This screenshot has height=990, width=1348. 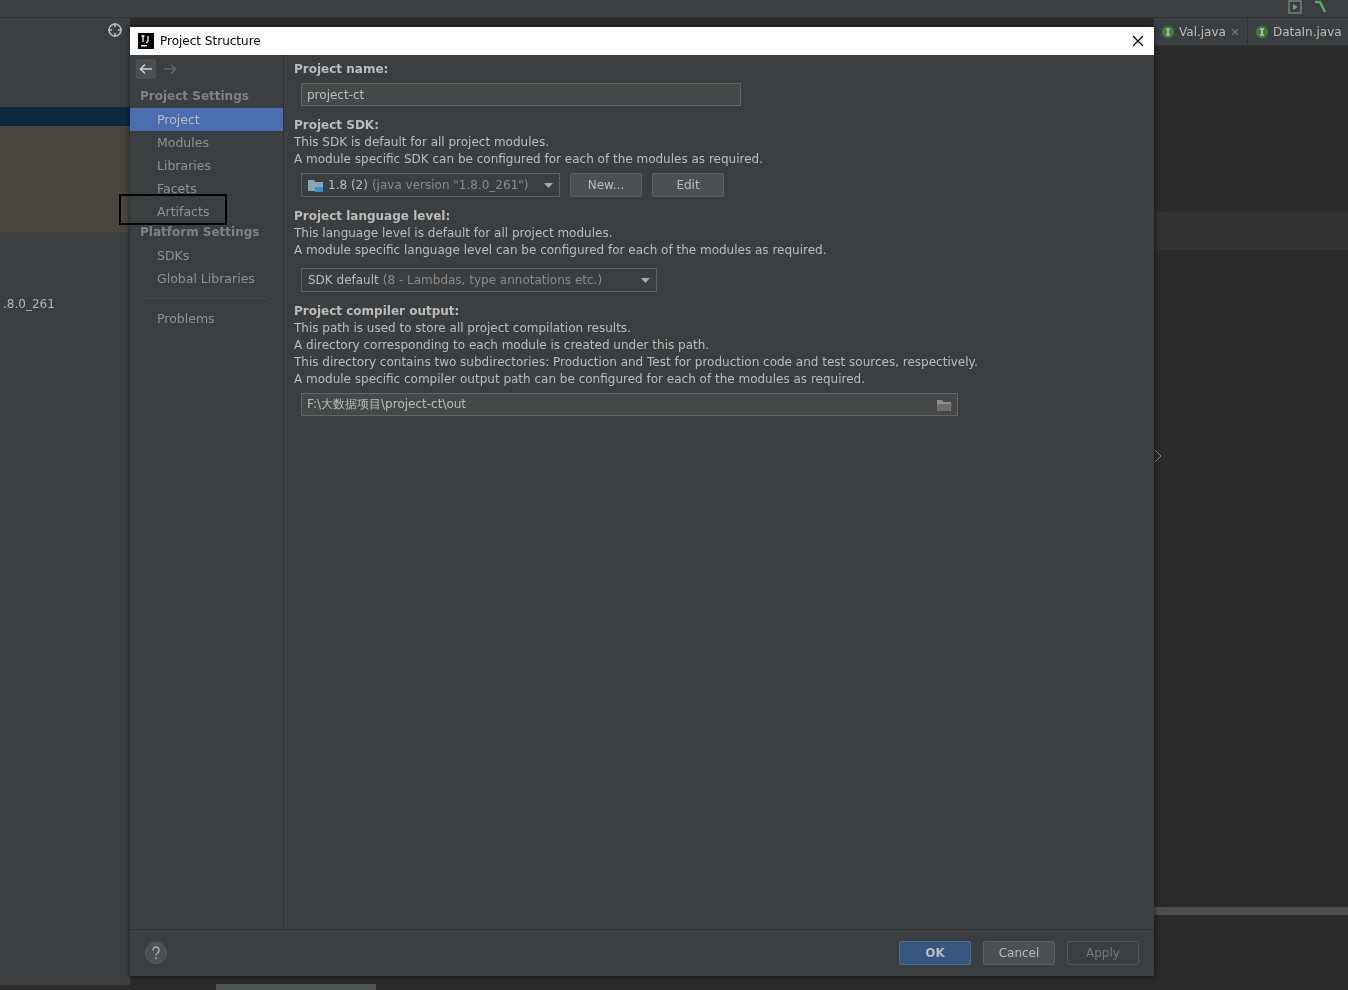 I want to click on question-mark-icon, so click(x=156, y=953).